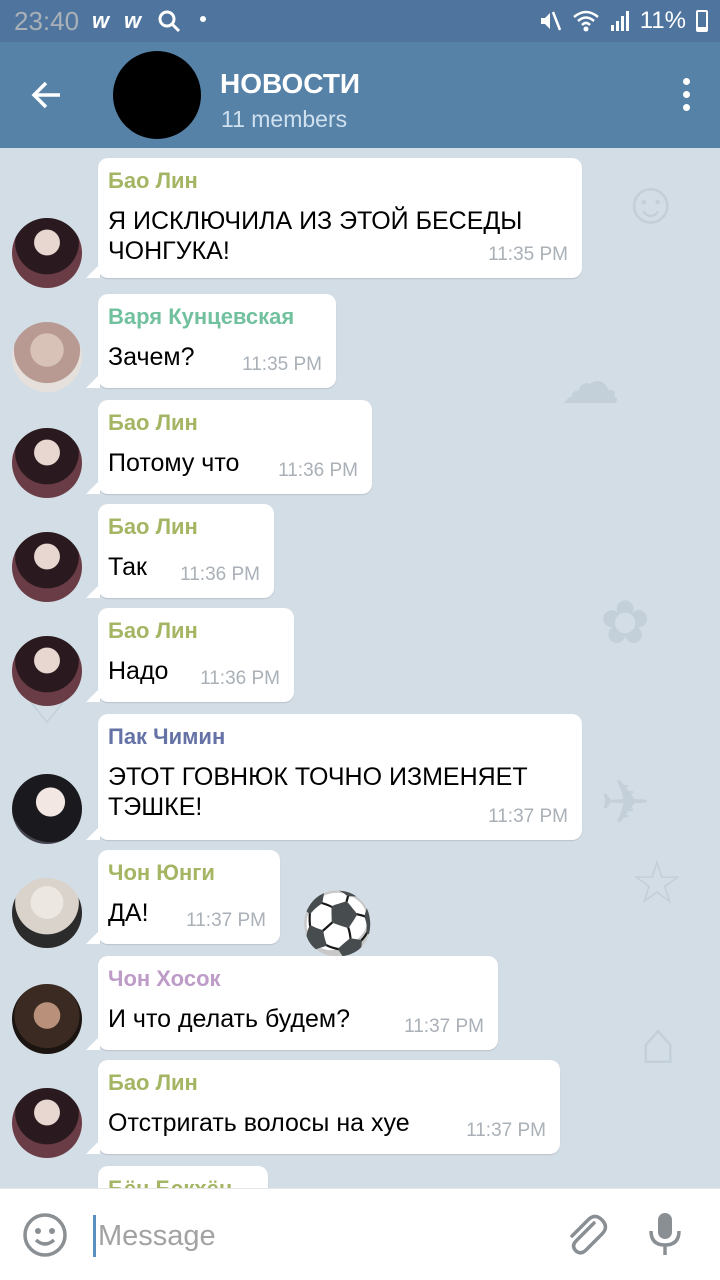 The image size is (720, 1280). Describe the element at coordinates (686, 95) in the screenshot. I see `more-menu-icon` at that location.